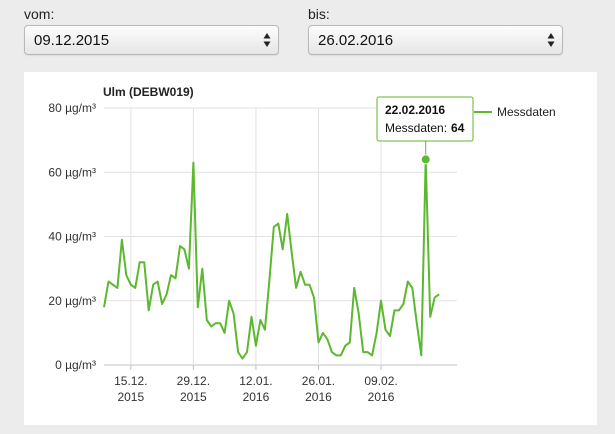 Image resolution: width=615 pixels, height=434 pixels. What do you see at coordinates (435, 40) in the screenshot?
I see `to-date-select: 26.02.2016` at bounding box center [435, 40].